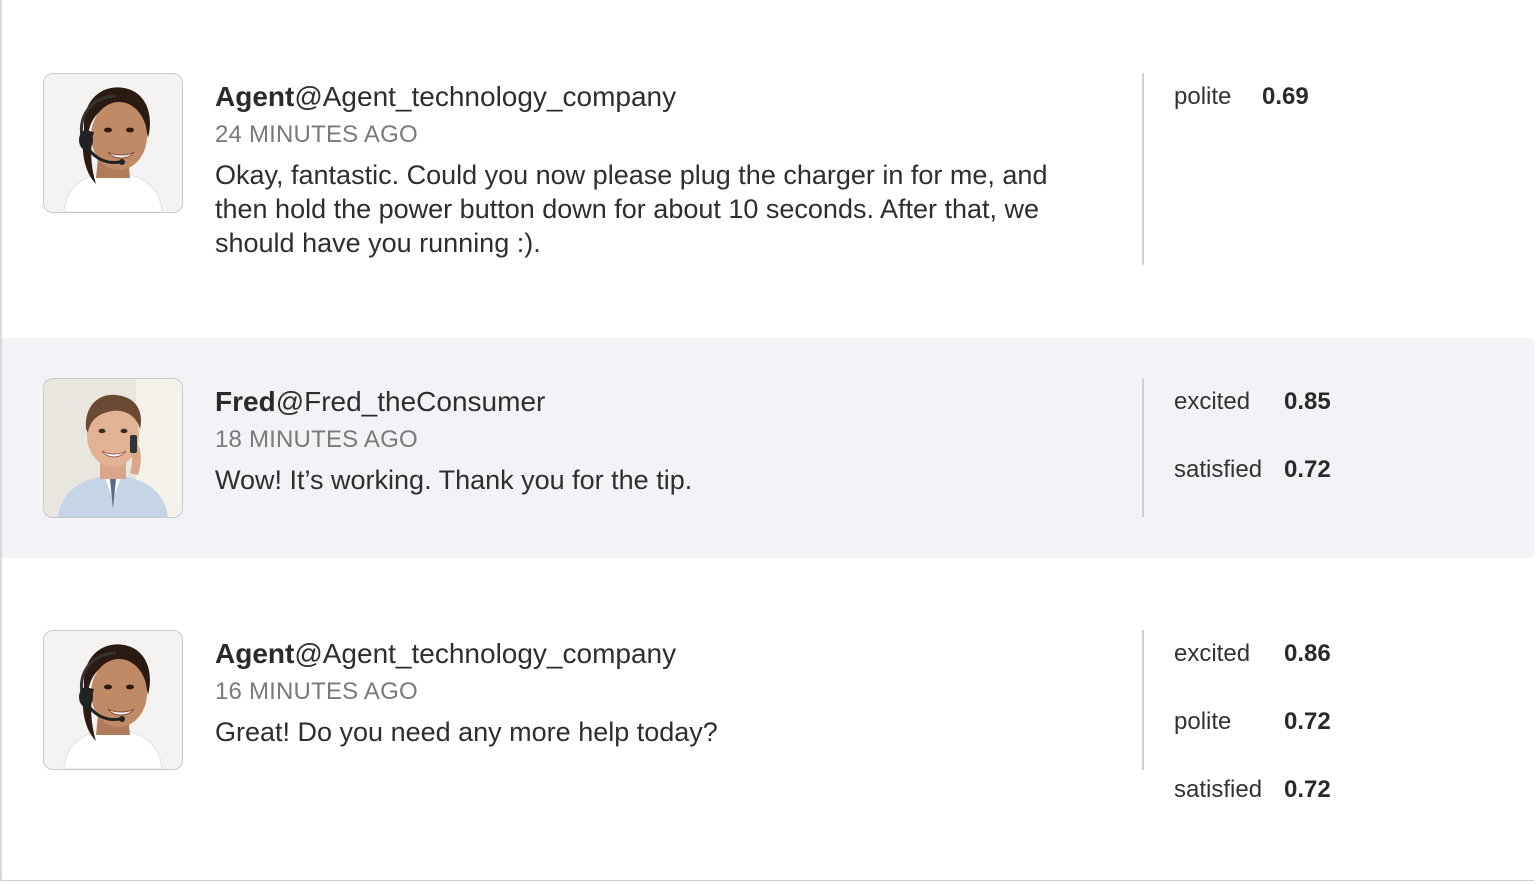  I want to click on tone-item: polite 0.72, so click(1324, 741).